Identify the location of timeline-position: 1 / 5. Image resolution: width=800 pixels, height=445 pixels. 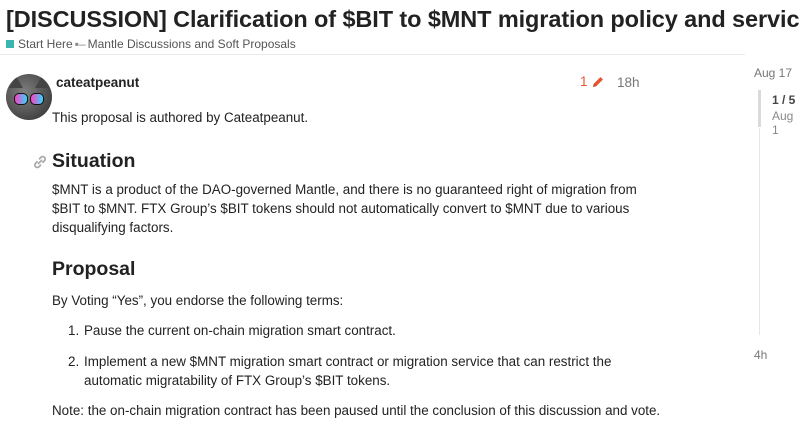
(784, 100).